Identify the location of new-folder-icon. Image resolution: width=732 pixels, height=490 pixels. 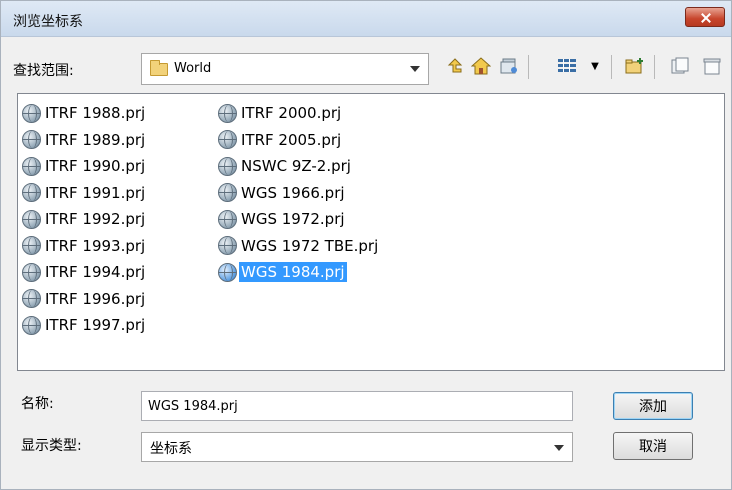
(635, 66).